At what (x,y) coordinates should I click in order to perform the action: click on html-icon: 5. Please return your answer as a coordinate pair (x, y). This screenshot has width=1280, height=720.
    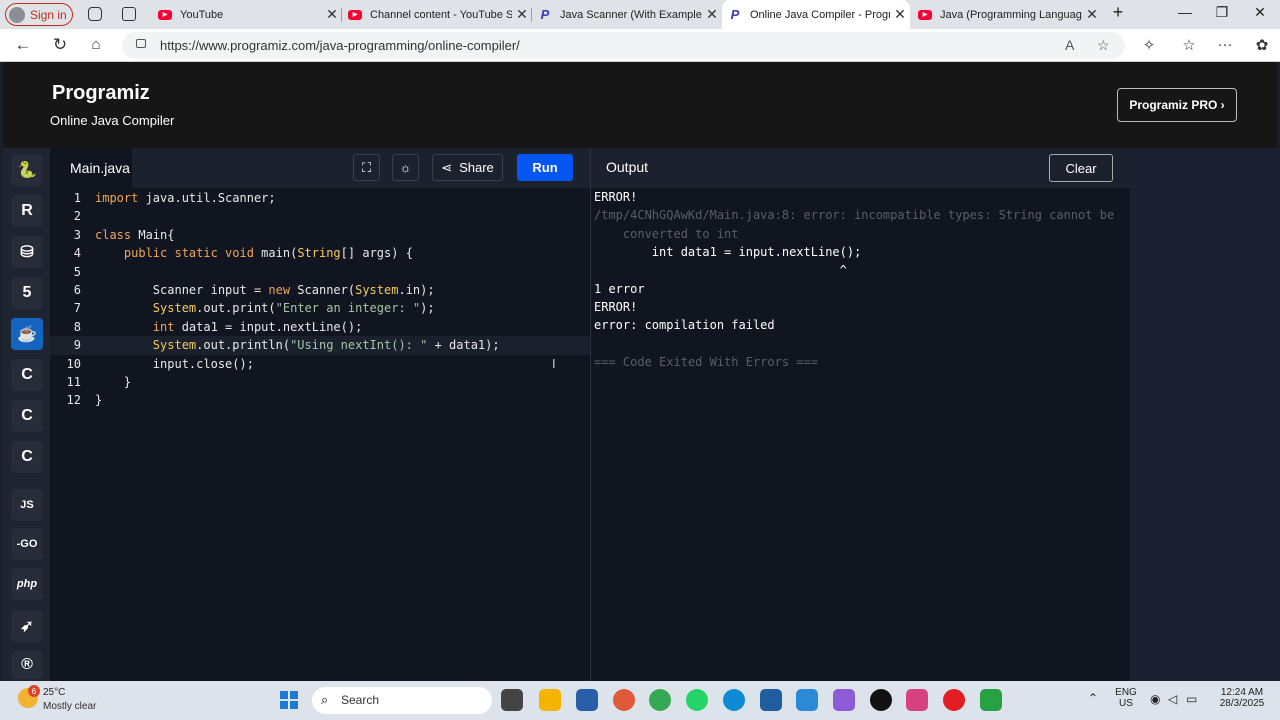
    Looking at the image, I should click on (27, 293).